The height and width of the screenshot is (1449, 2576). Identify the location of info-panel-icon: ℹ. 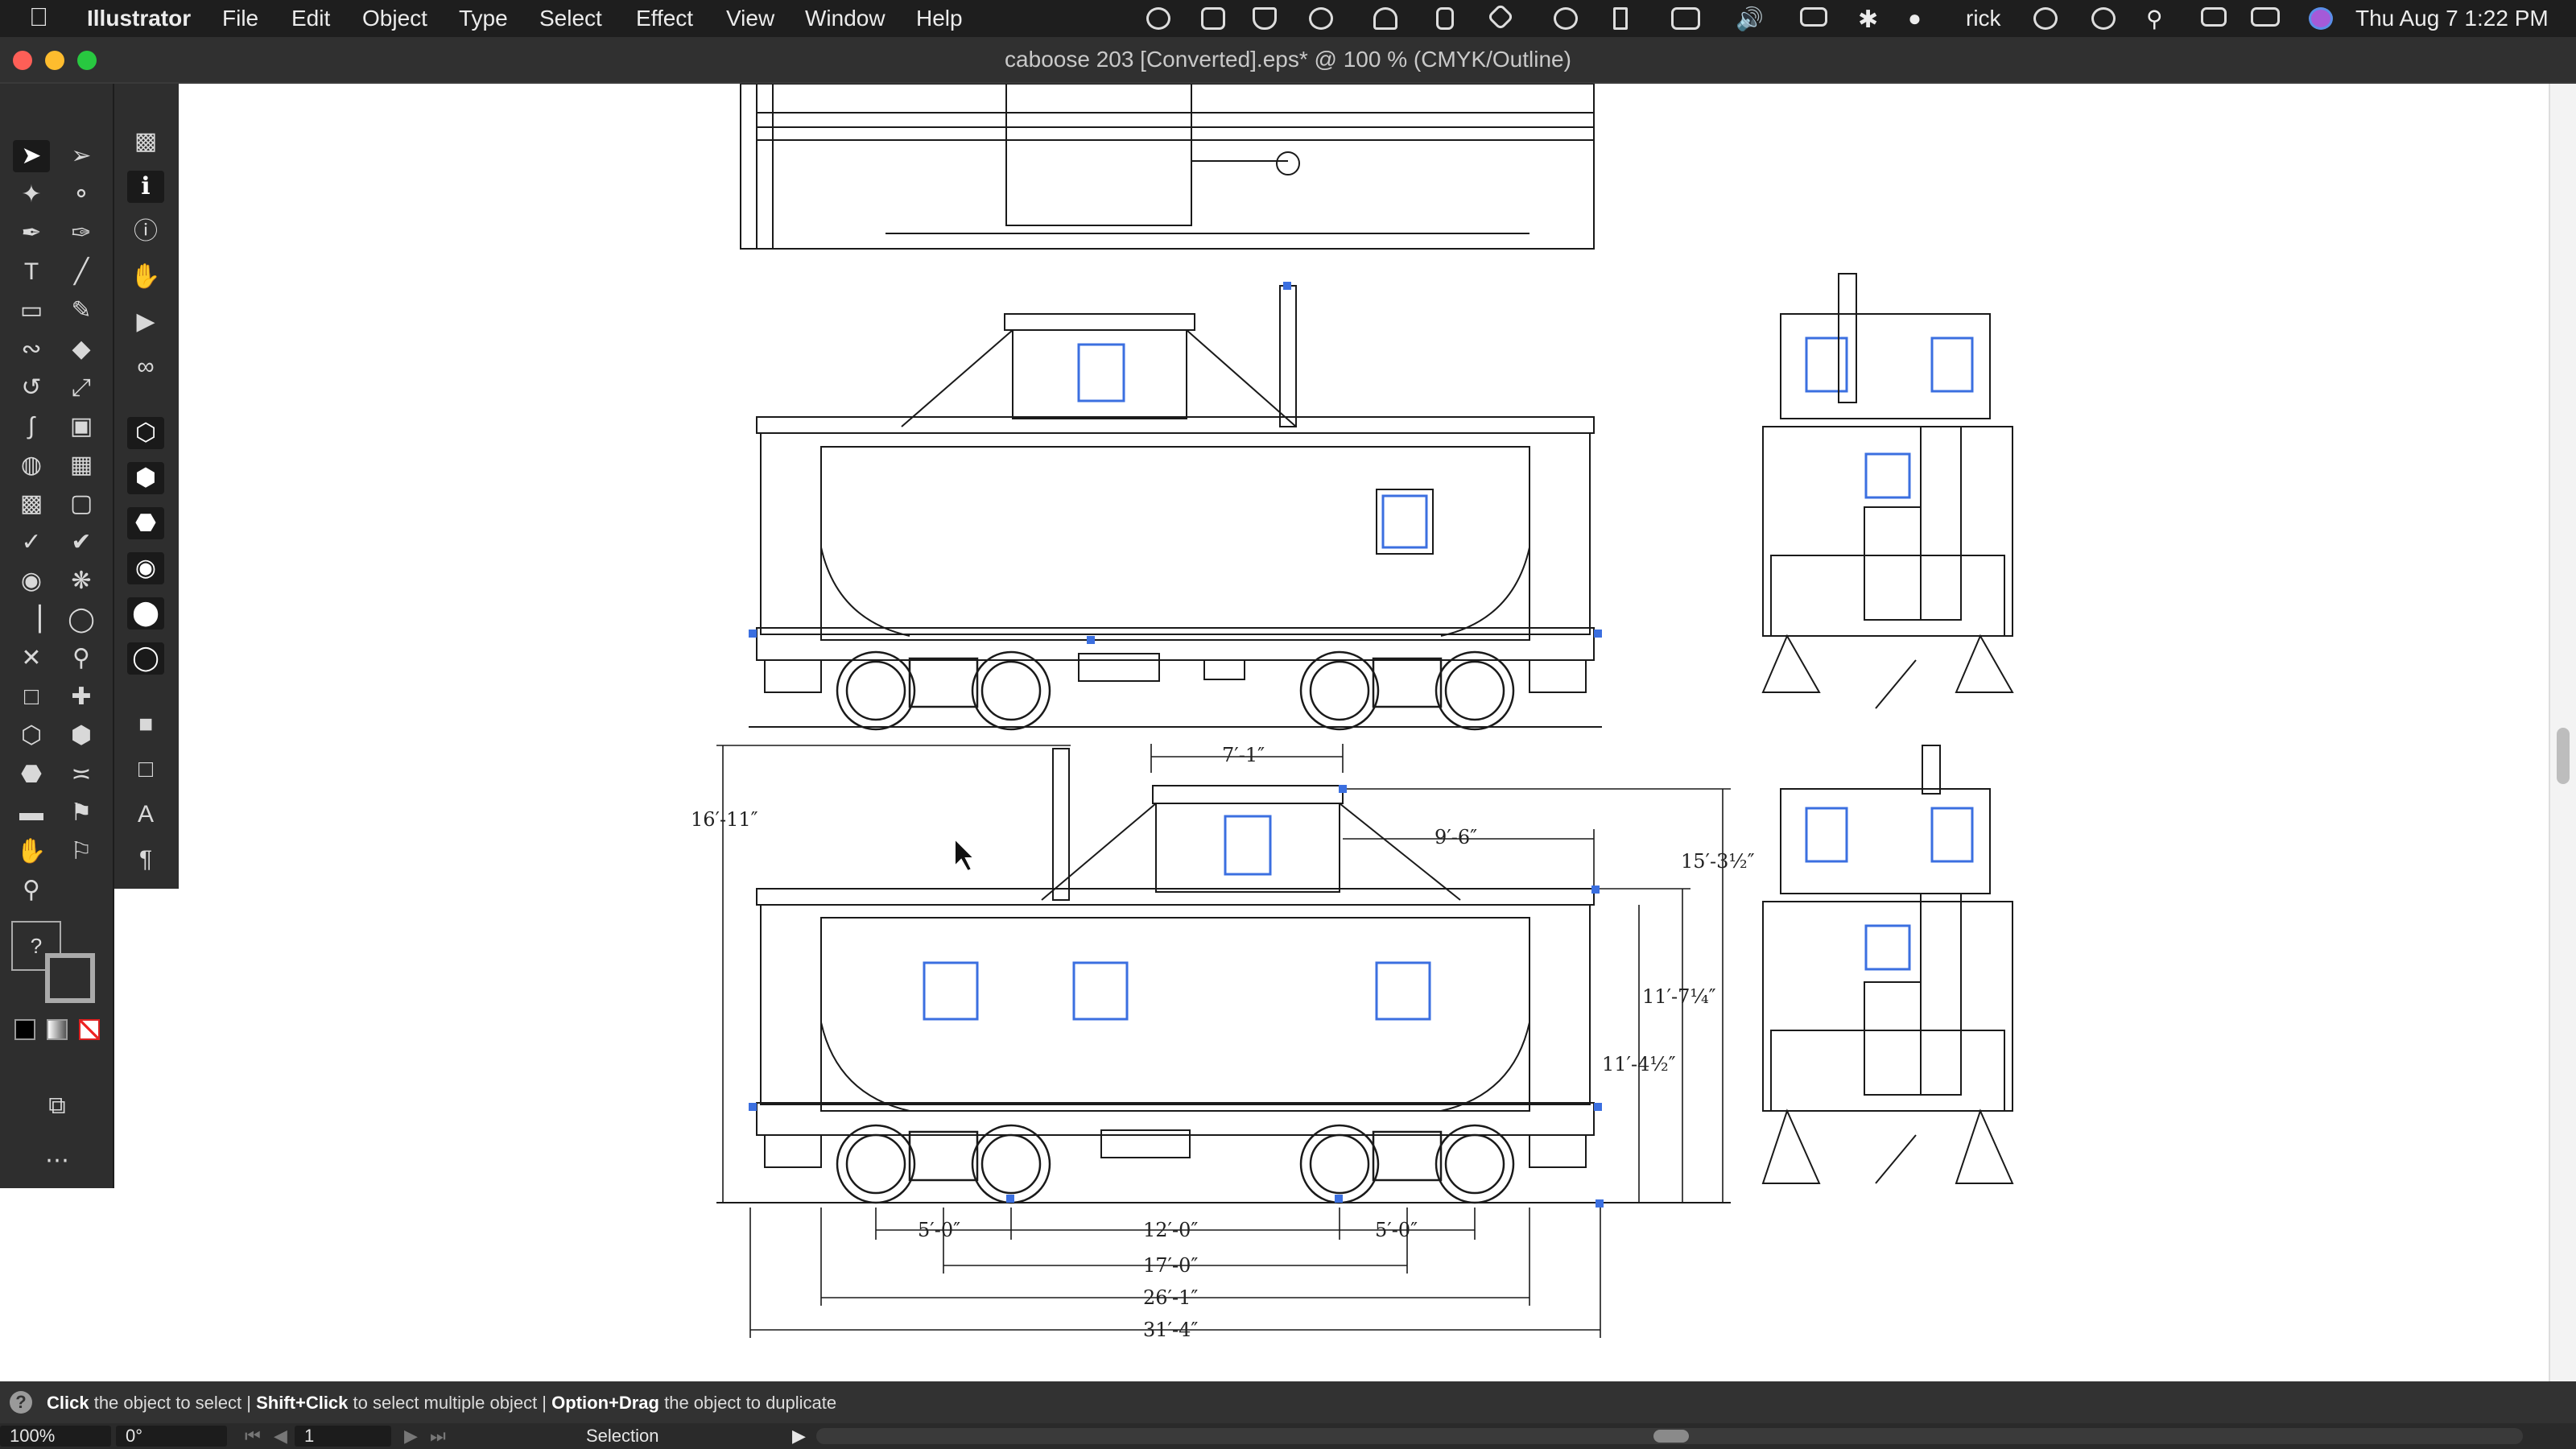
(145, 187).